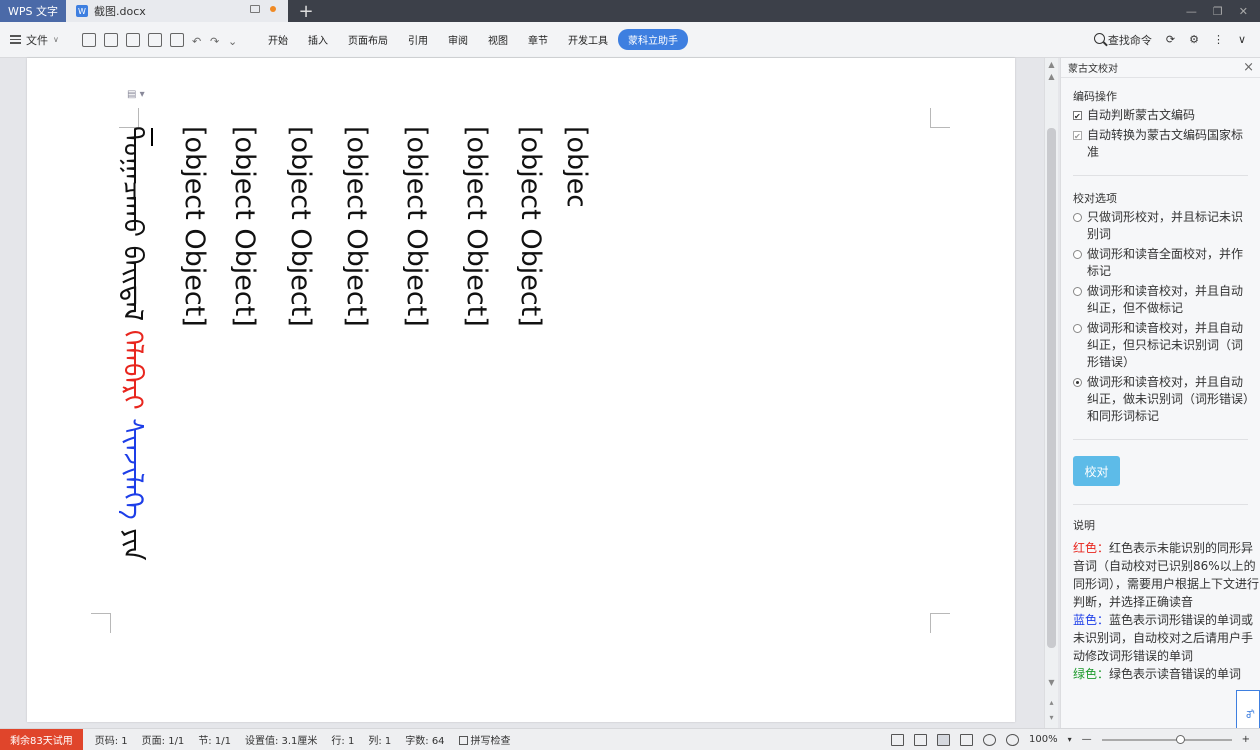 The image size is (1260, 750). I want to click on column-indicator: 列: 1, so click(379, 739).